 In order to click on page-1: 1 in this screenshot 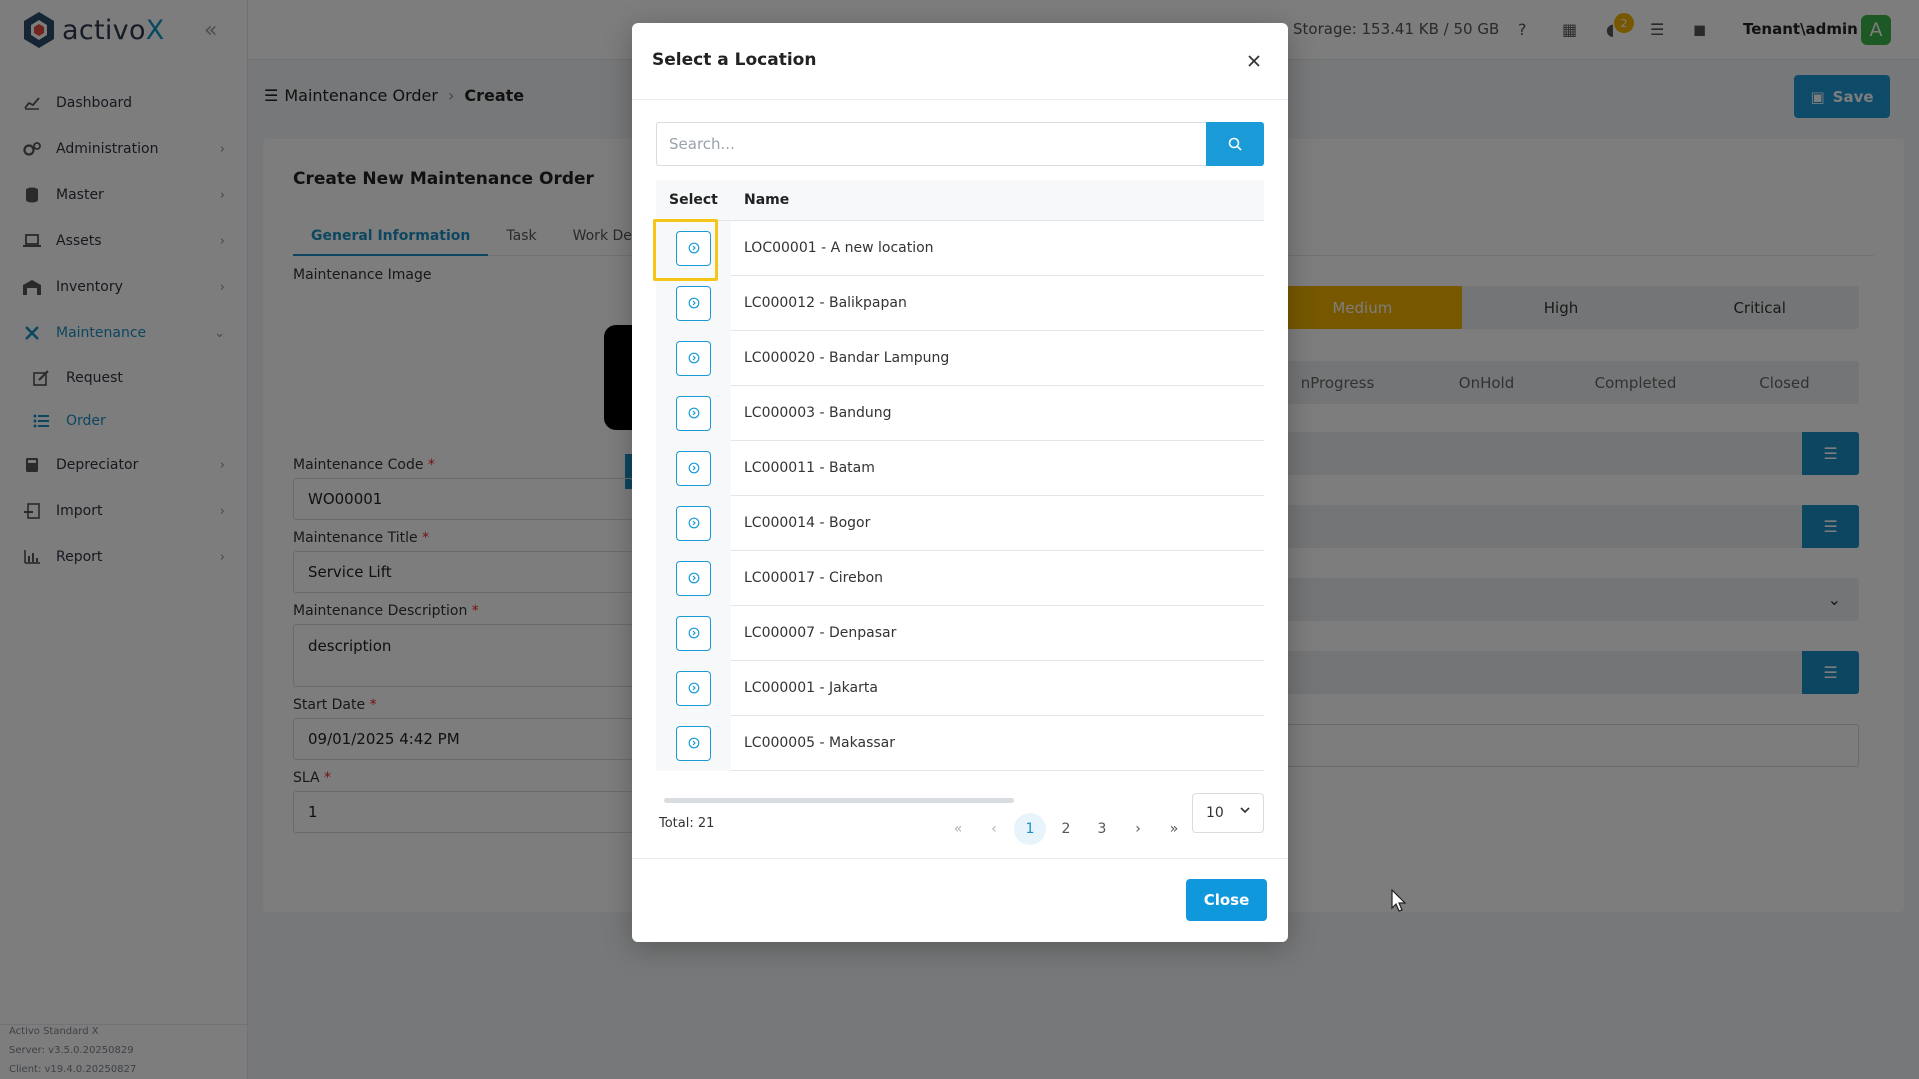, I will do `click(1030, 829)`.